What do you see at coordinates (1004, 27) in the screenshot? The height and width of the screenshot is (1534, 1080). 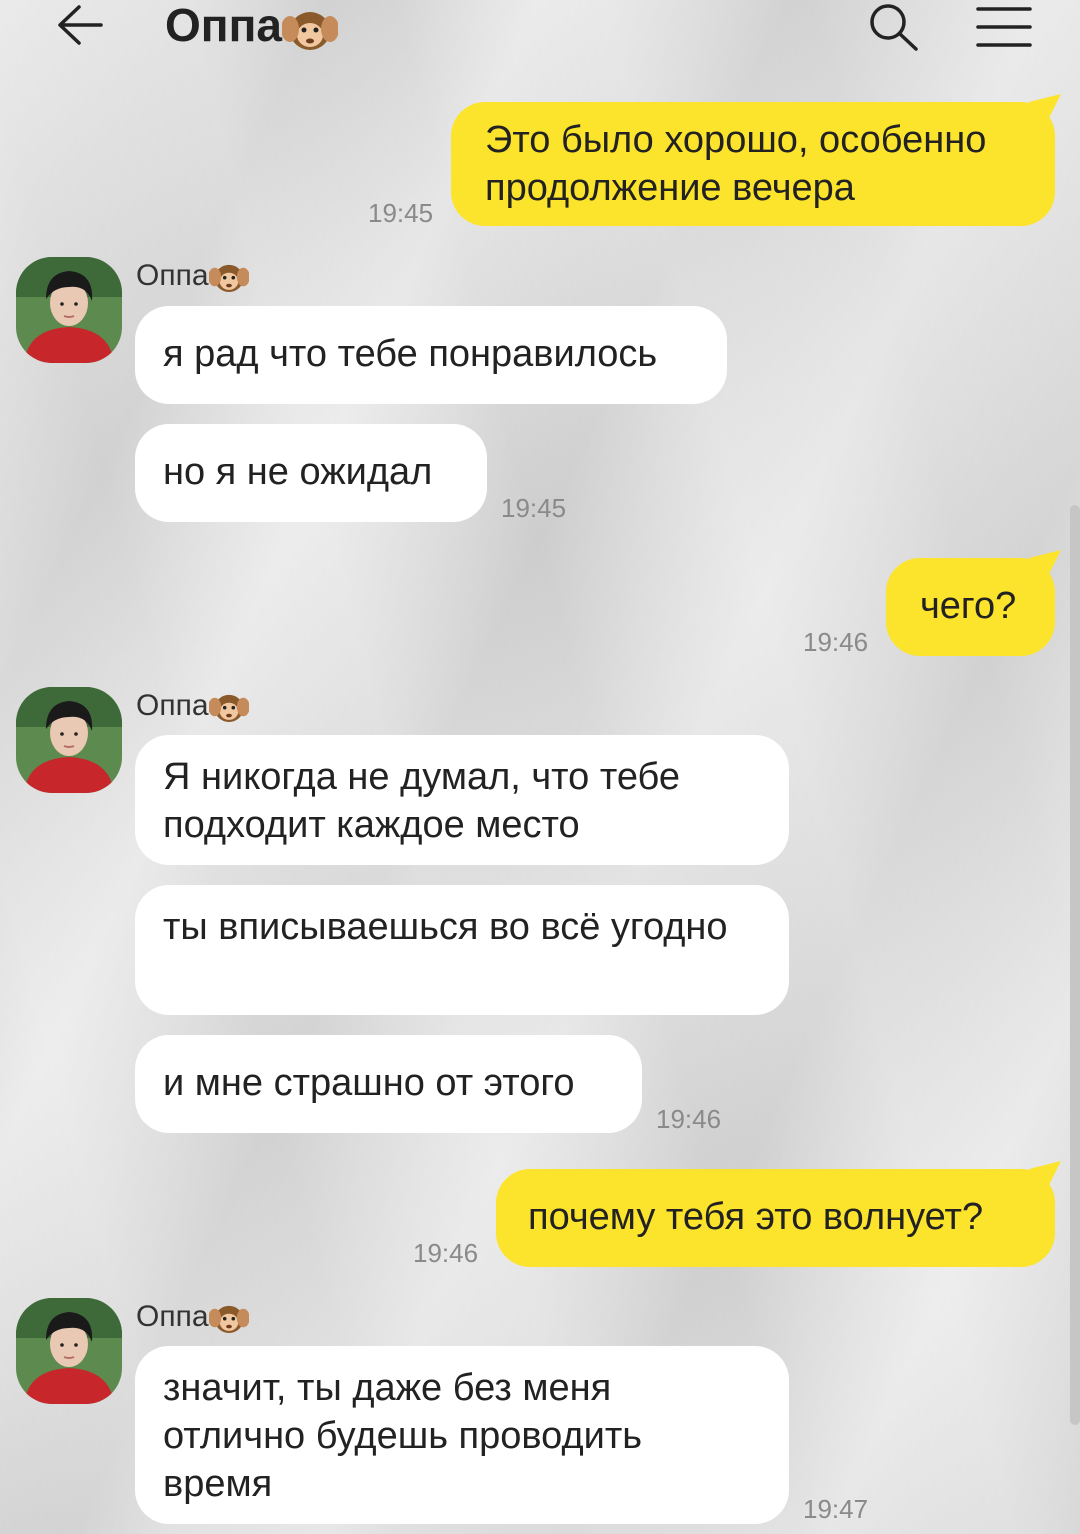 I see `hamburger-menu-icon` at bounding box center [1004, 27].